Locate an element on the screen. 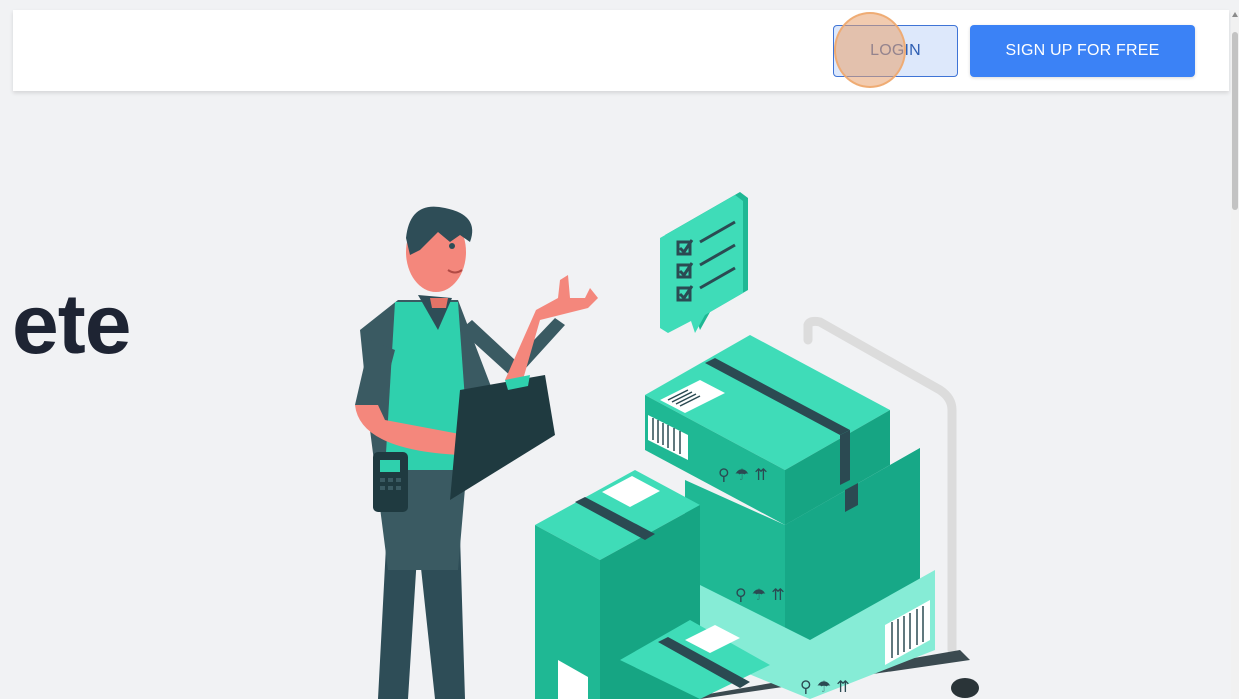  fragile-symbol-icon: ⚲ ☂ ⇈ is located at coordinates (743, 474).